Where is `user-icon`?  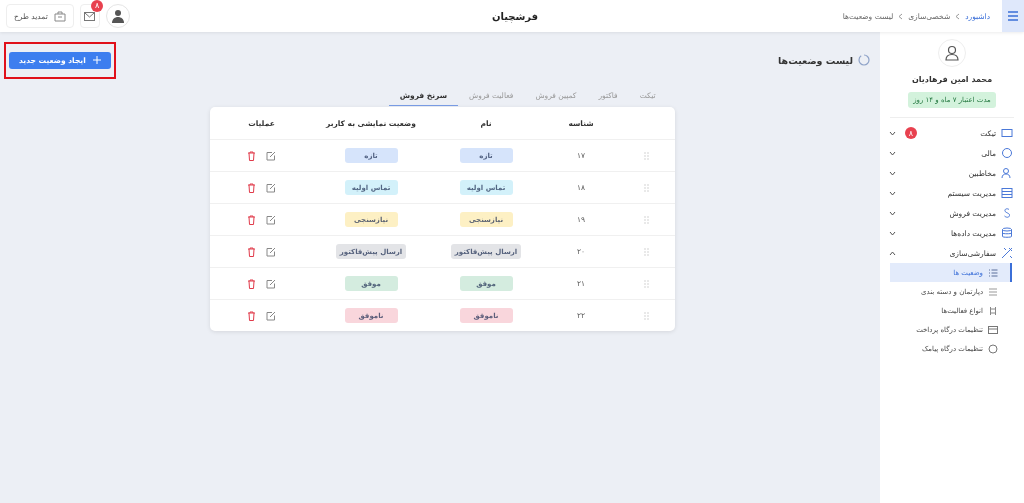
user-icon is located at coordinates (117, 16).